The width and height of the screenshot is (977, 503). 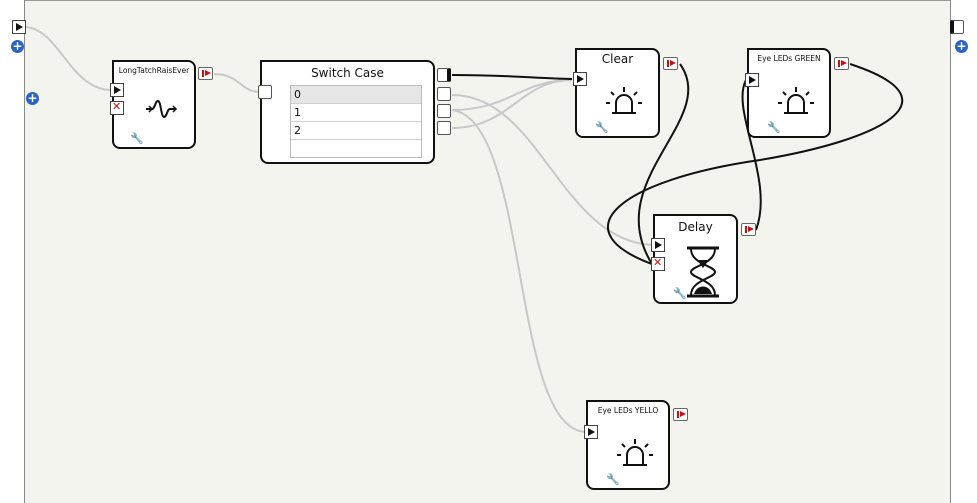 I want to click on hourglass-icon, so click(x=703, y=272).